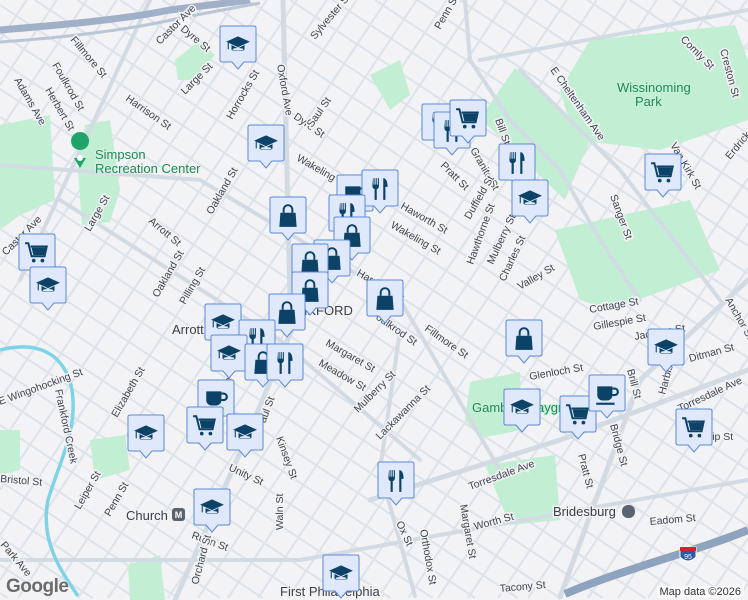  I want to click on street-label: Waln St, so click(280, 512).